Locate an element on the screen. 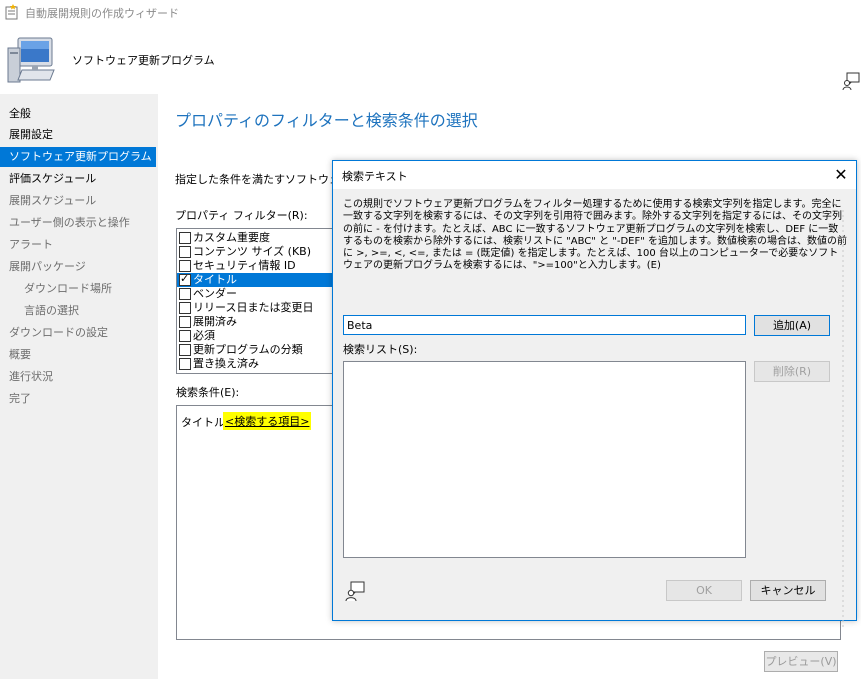 The width and height of the screenshot is (861, 679). search-list is located at coordinates (544, 459).